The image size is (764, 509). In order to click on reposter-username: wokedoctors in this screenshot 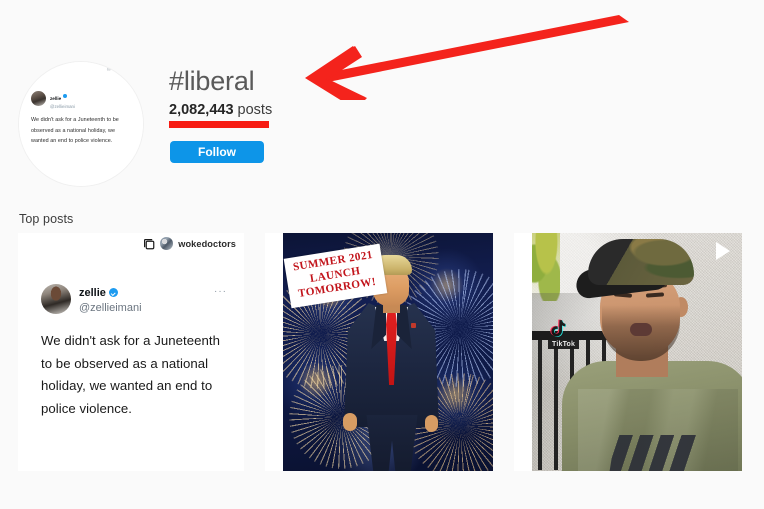, I will do `click(207, 243)`.